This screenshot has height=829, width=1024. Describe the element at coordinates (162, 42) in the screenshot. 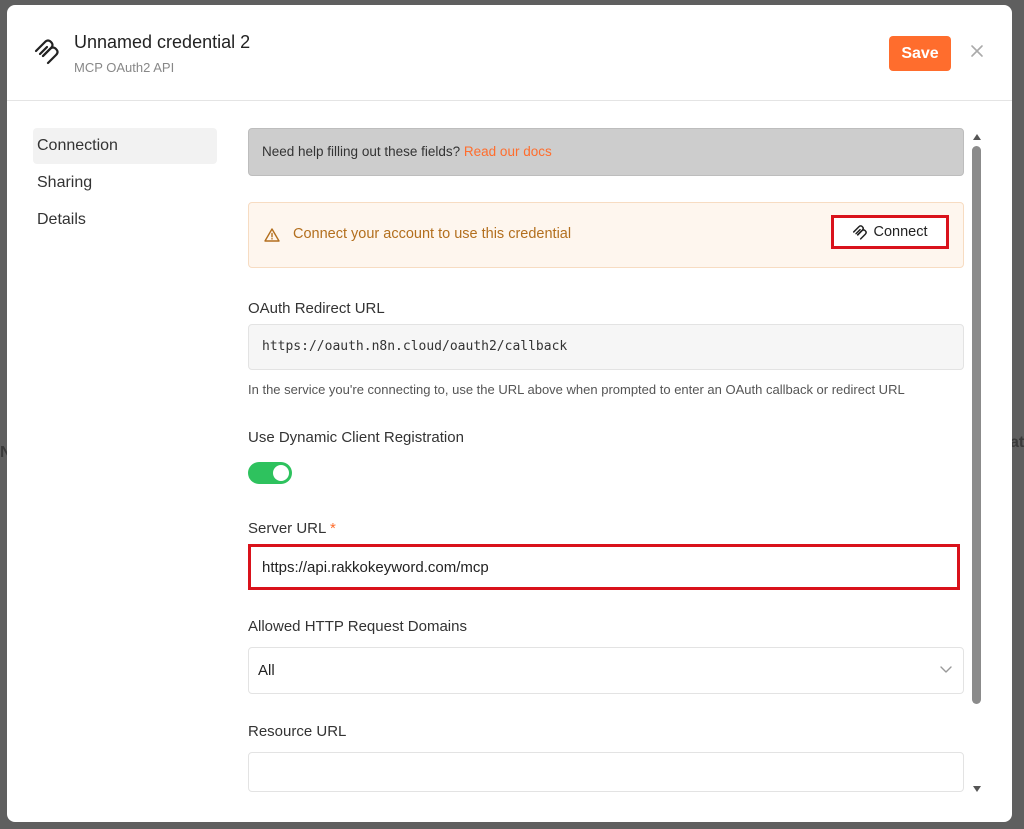

I see `page-title: Unnamed credential 2` at that location.